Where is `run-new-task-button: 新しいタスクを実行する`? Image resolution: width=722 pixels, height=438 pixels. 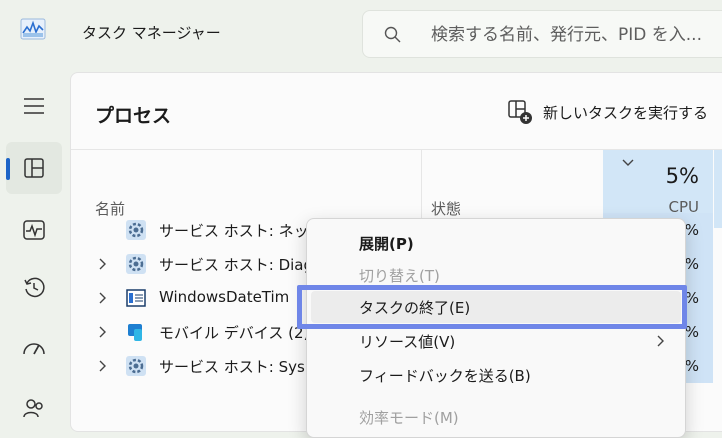
run-new-task-button: 新しいタスクを実行する is located at coordinates (607, 112).